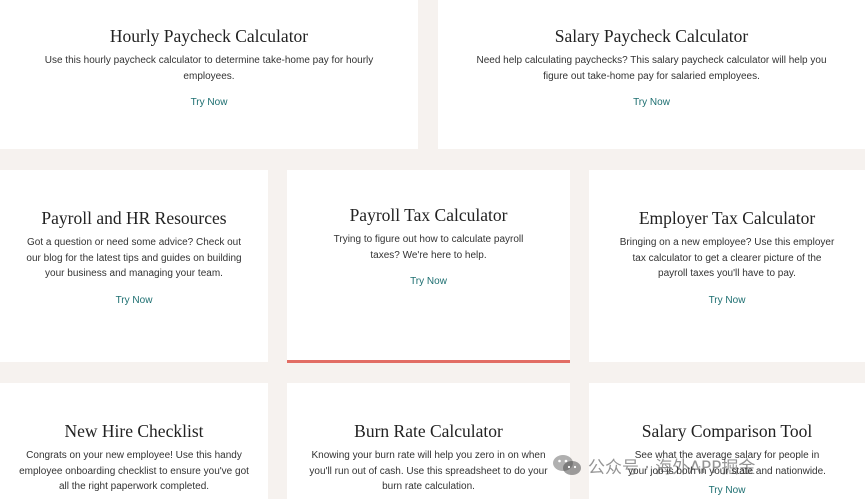 The width and height of the screenshot is (865, 499). Describe the element at coordinates (672, 467) in the screenshot. I see `watermark-text: 公众号 · 海外APP掘金` at that location.